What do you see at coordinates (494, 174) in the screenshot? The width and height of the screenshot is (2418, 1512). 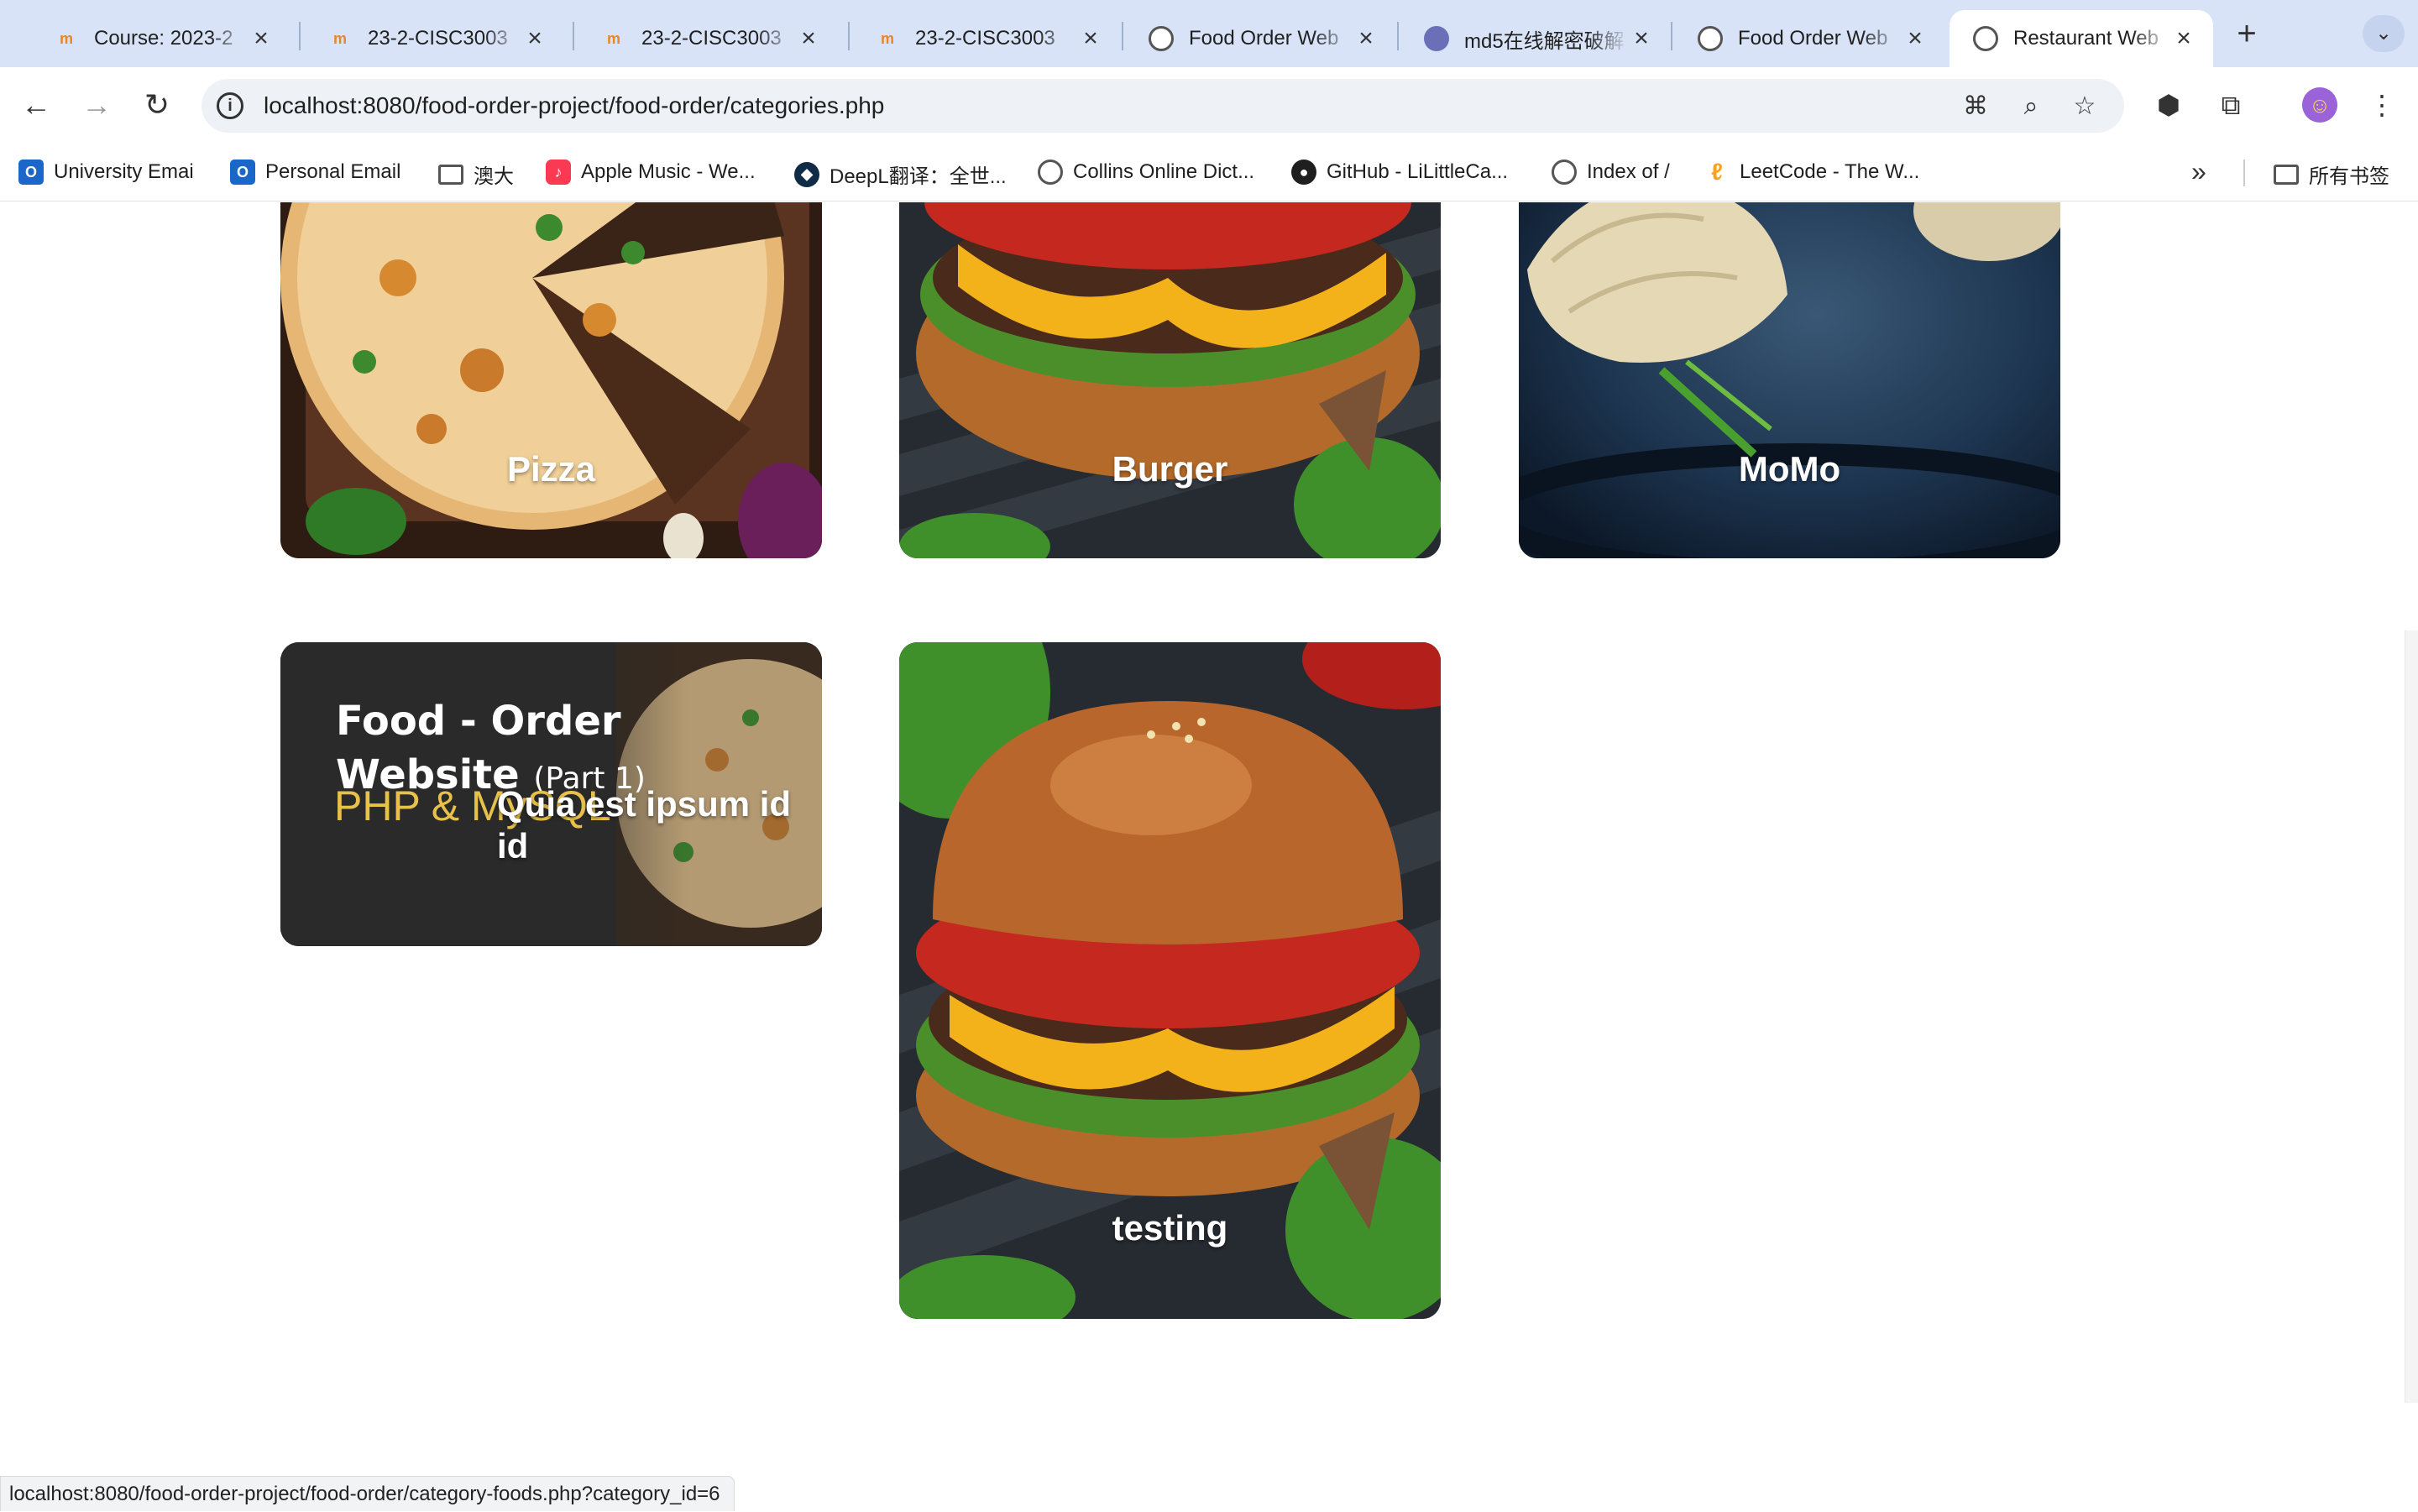 I see `bookmark-label: 澳大` at bounding box center [494, 174].